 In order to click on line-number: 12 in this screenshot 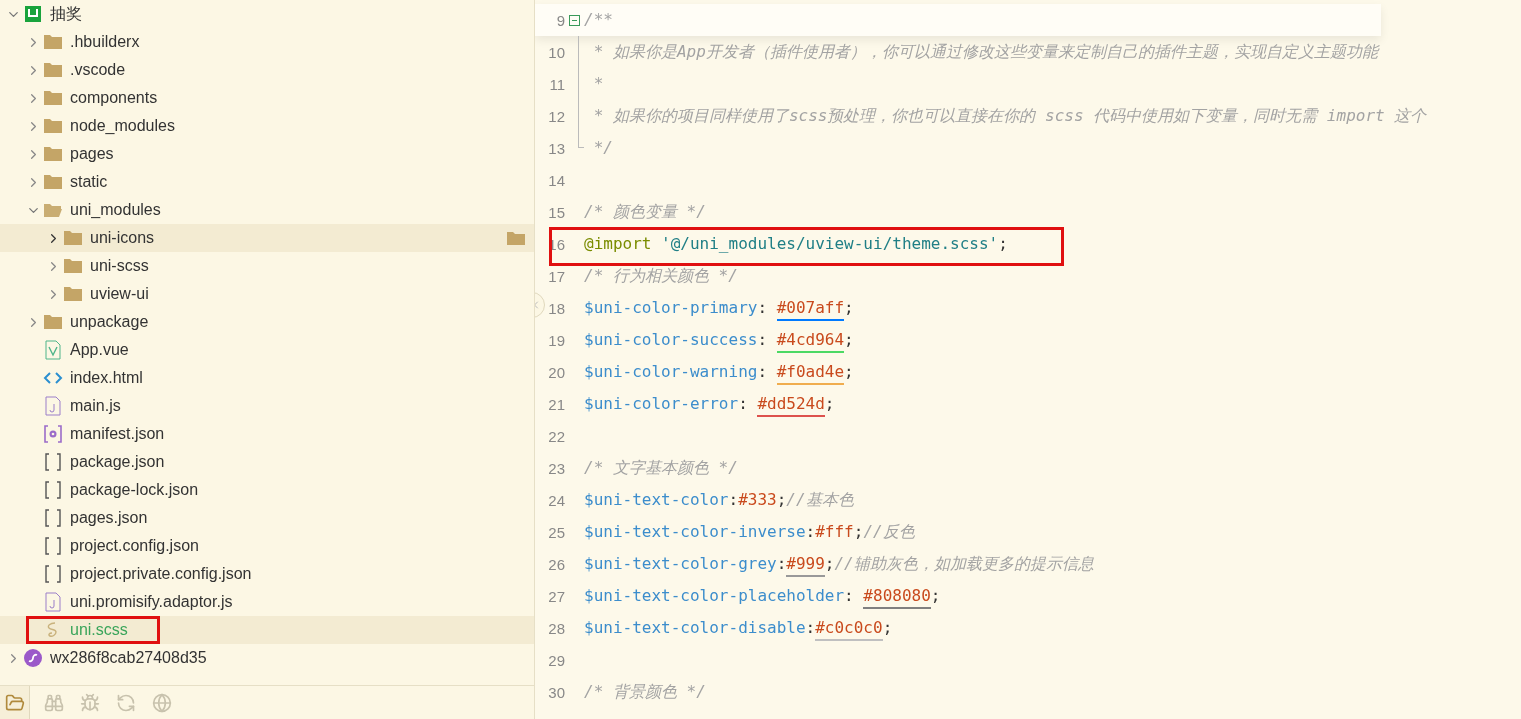, I will do `click(556, 116)`.